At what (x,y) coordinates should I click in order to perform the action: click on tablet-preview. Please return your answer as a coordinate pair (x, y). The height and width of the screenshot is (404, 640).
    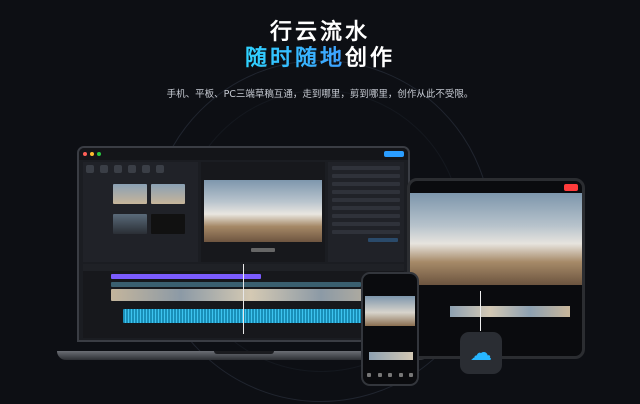
    Looking at the image, I should click on (496, 239).